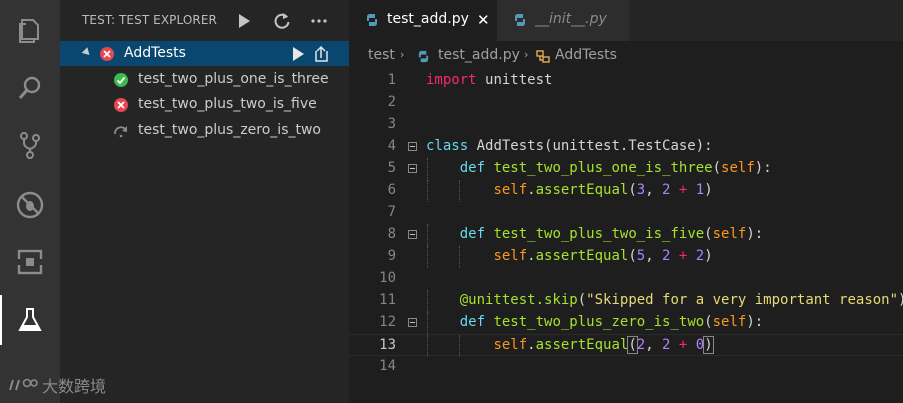 This screenshot has width=903, height=403. I want to click on code-text: def test_two_plus_two_is_five(self):, so click(611, 234).